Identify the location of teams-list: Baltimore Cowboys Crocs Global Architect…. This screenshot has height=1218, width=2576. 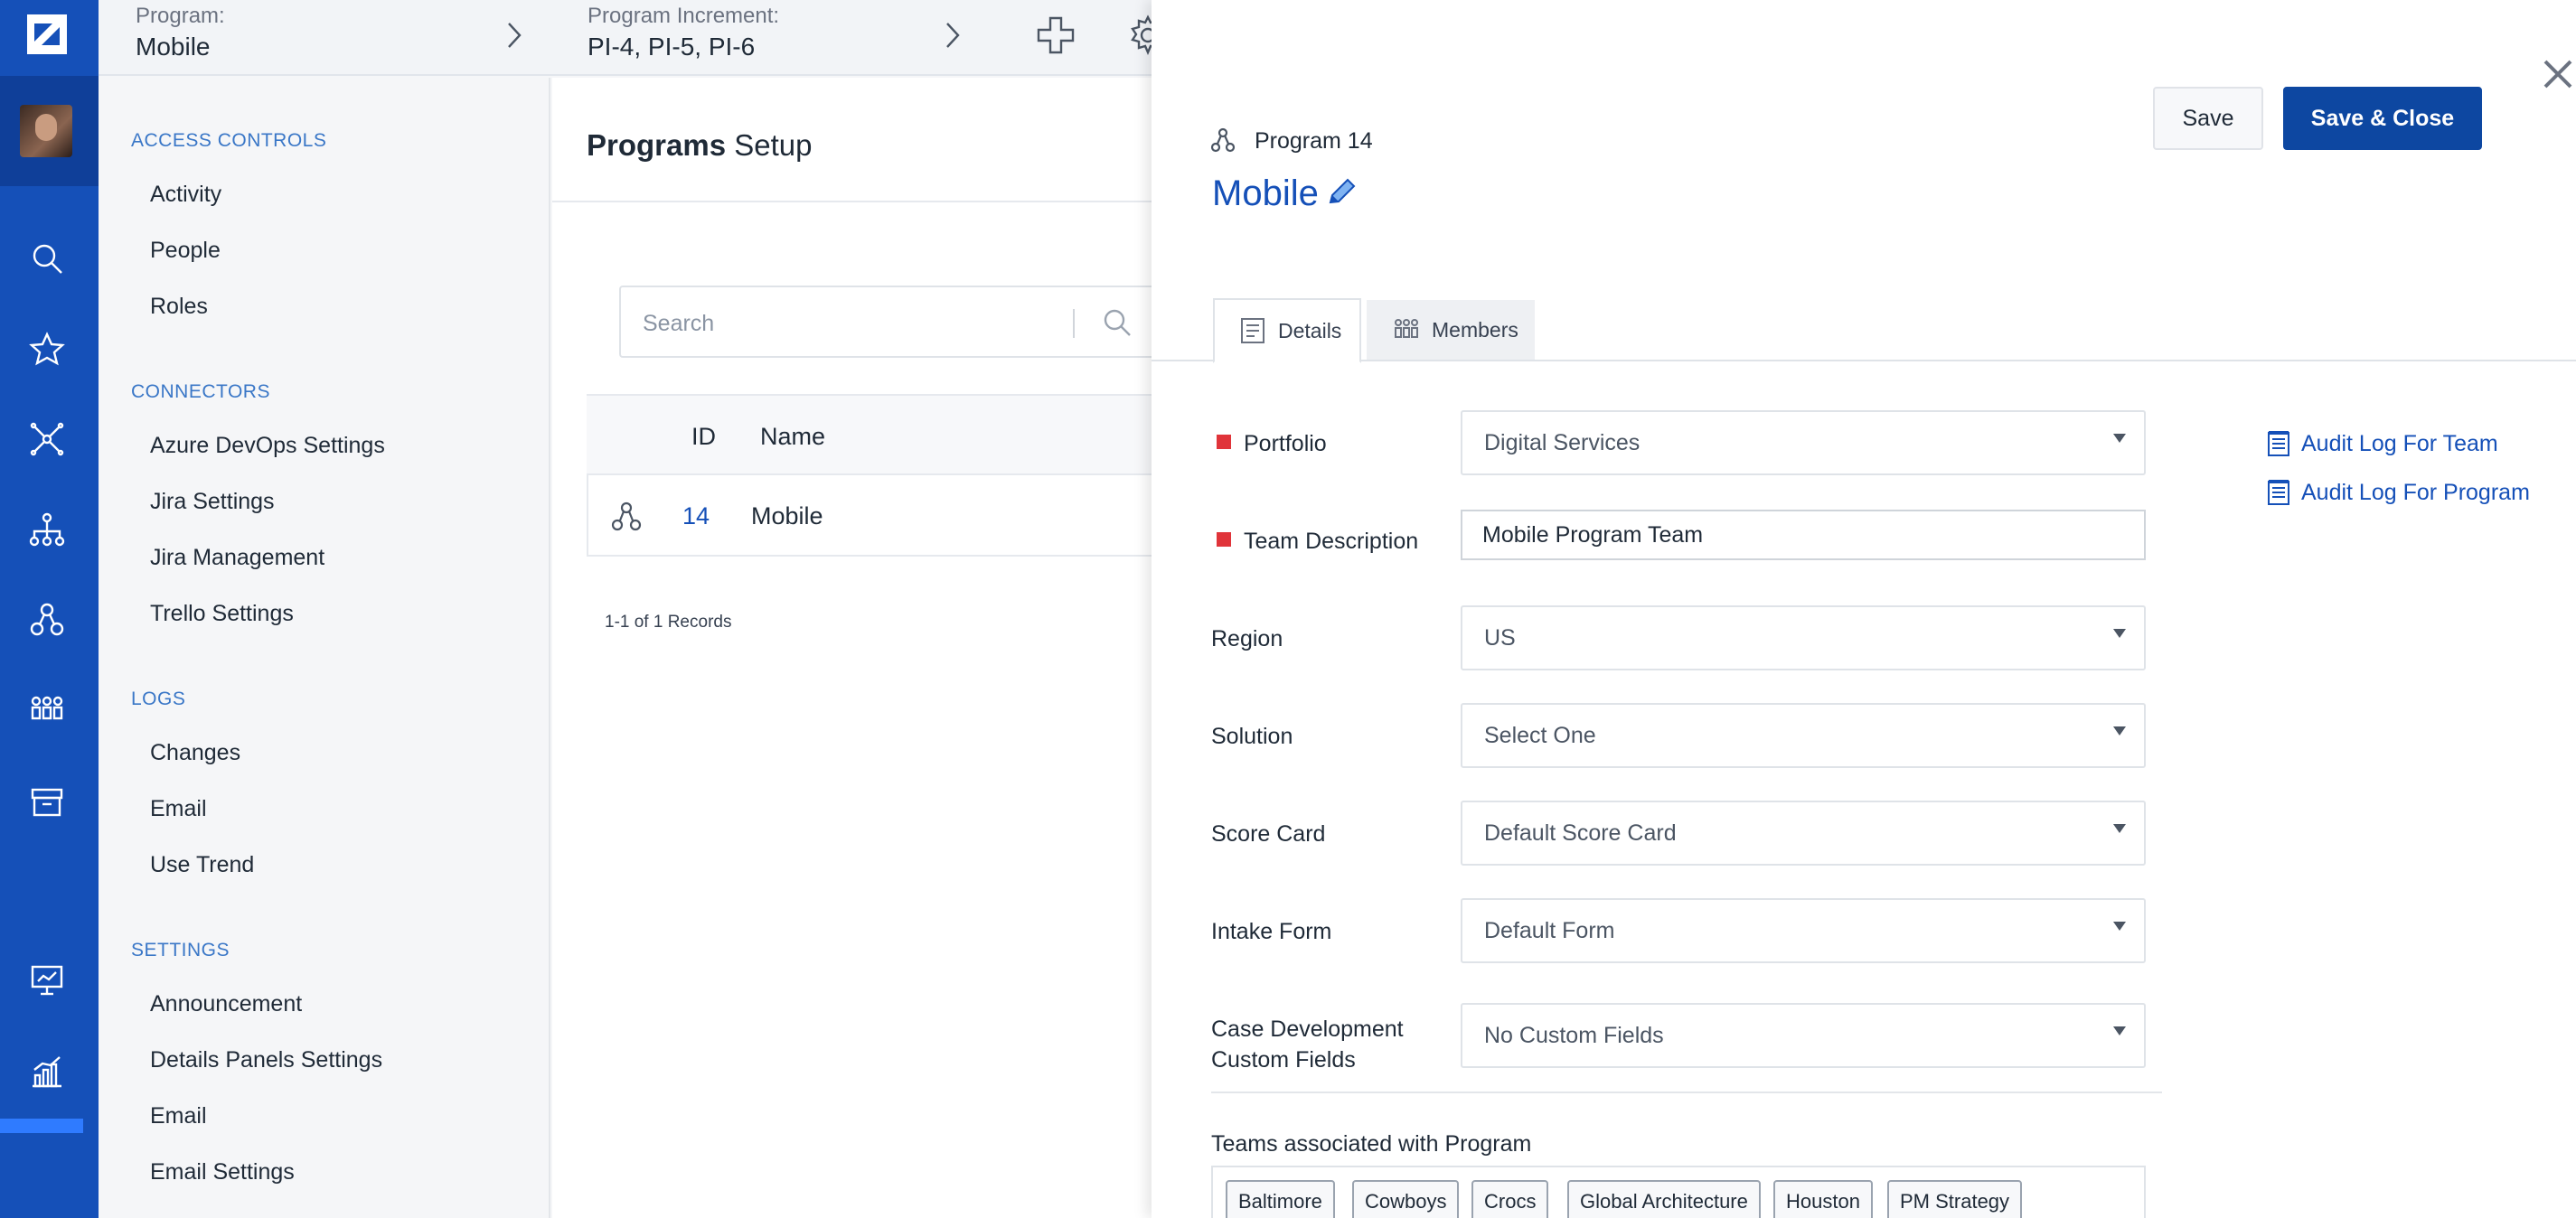
(1679, 1192).